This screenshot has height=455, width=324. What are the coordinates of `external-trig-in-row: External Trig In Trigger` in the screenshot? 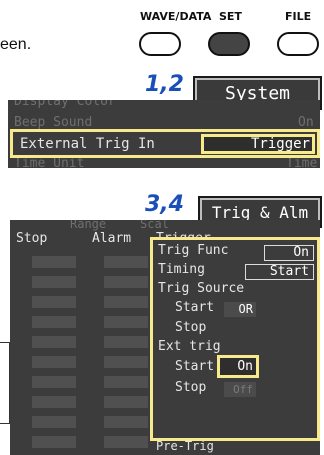 It's located at (165, 143).